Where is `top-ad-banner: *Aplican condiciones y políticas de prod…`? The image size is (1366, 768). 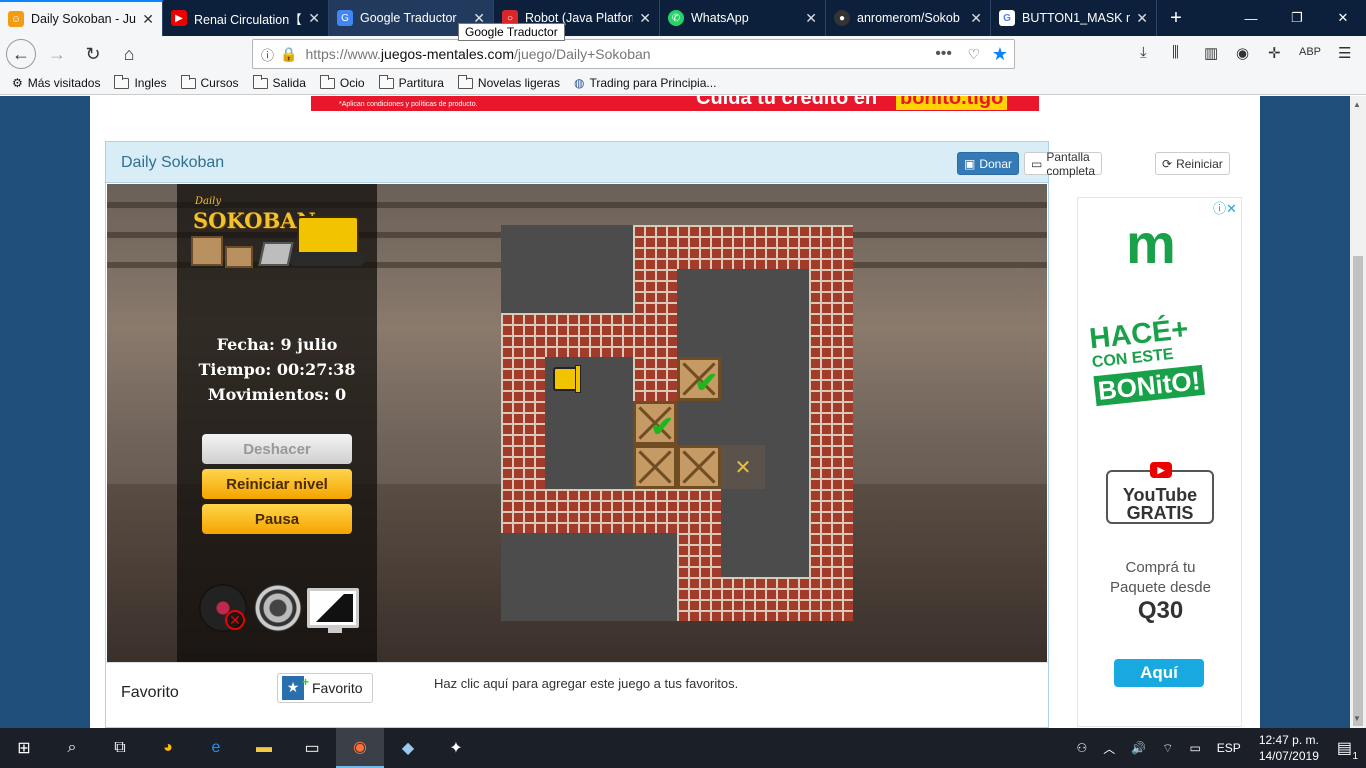
top-ad-banner: *Aplican condiciones y políticas de prod… is located at coordinates (675, 103).